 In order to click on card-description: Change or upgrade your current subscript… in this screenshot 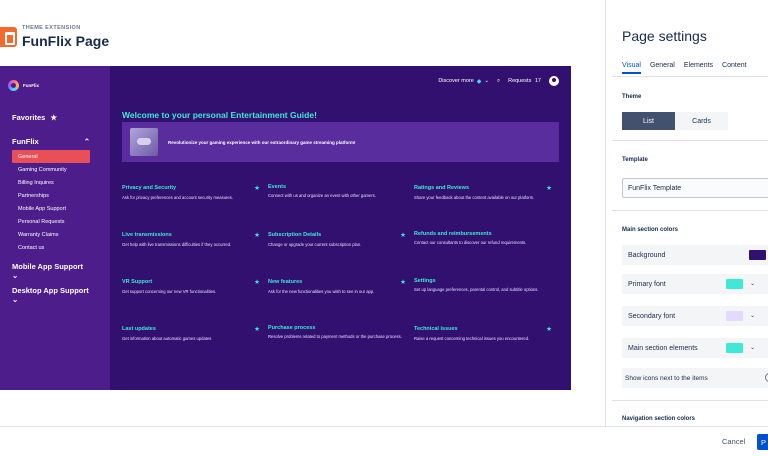, I will do `click(315, 244)`.